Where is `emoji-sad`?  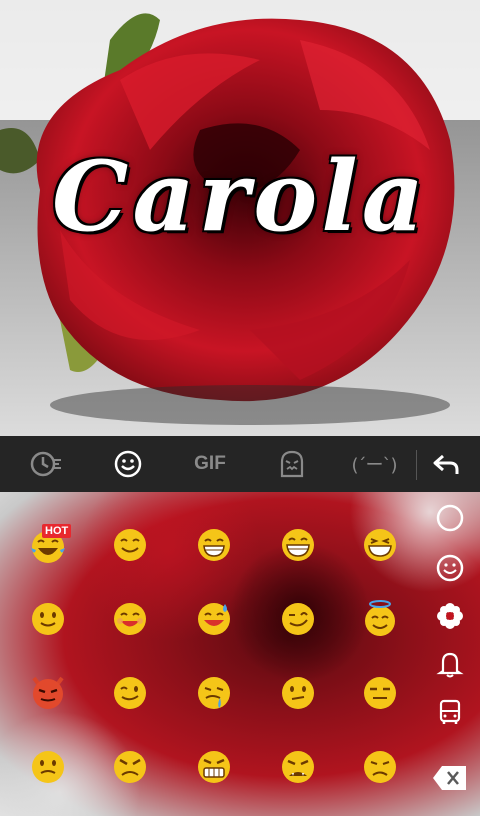
emoji-sad is located at coordinates (380, 766).